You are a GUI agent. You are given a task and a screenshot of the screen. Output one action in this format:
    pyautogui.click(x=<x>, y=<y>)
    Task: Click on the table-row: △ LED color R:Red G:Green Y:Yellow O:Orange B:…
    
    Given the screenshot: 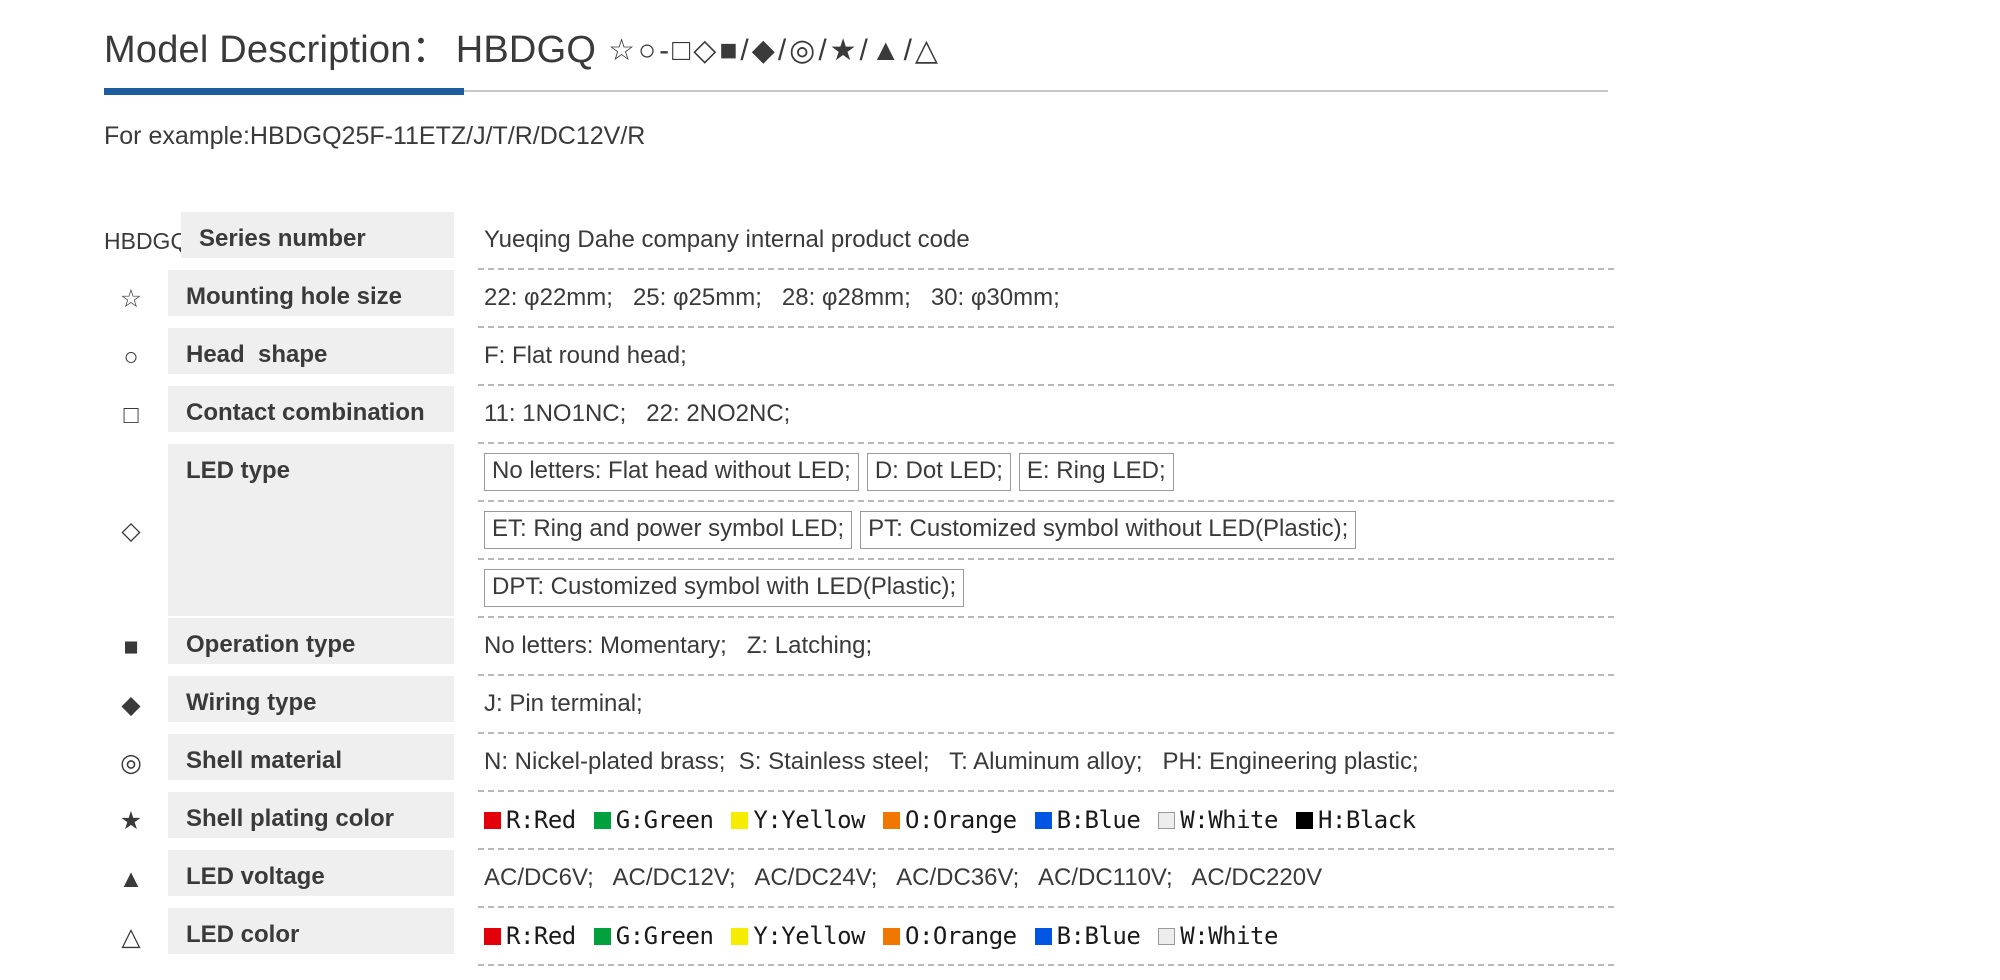 What is the action you would take?
    pyautogui.click(x=859, y=937)
    